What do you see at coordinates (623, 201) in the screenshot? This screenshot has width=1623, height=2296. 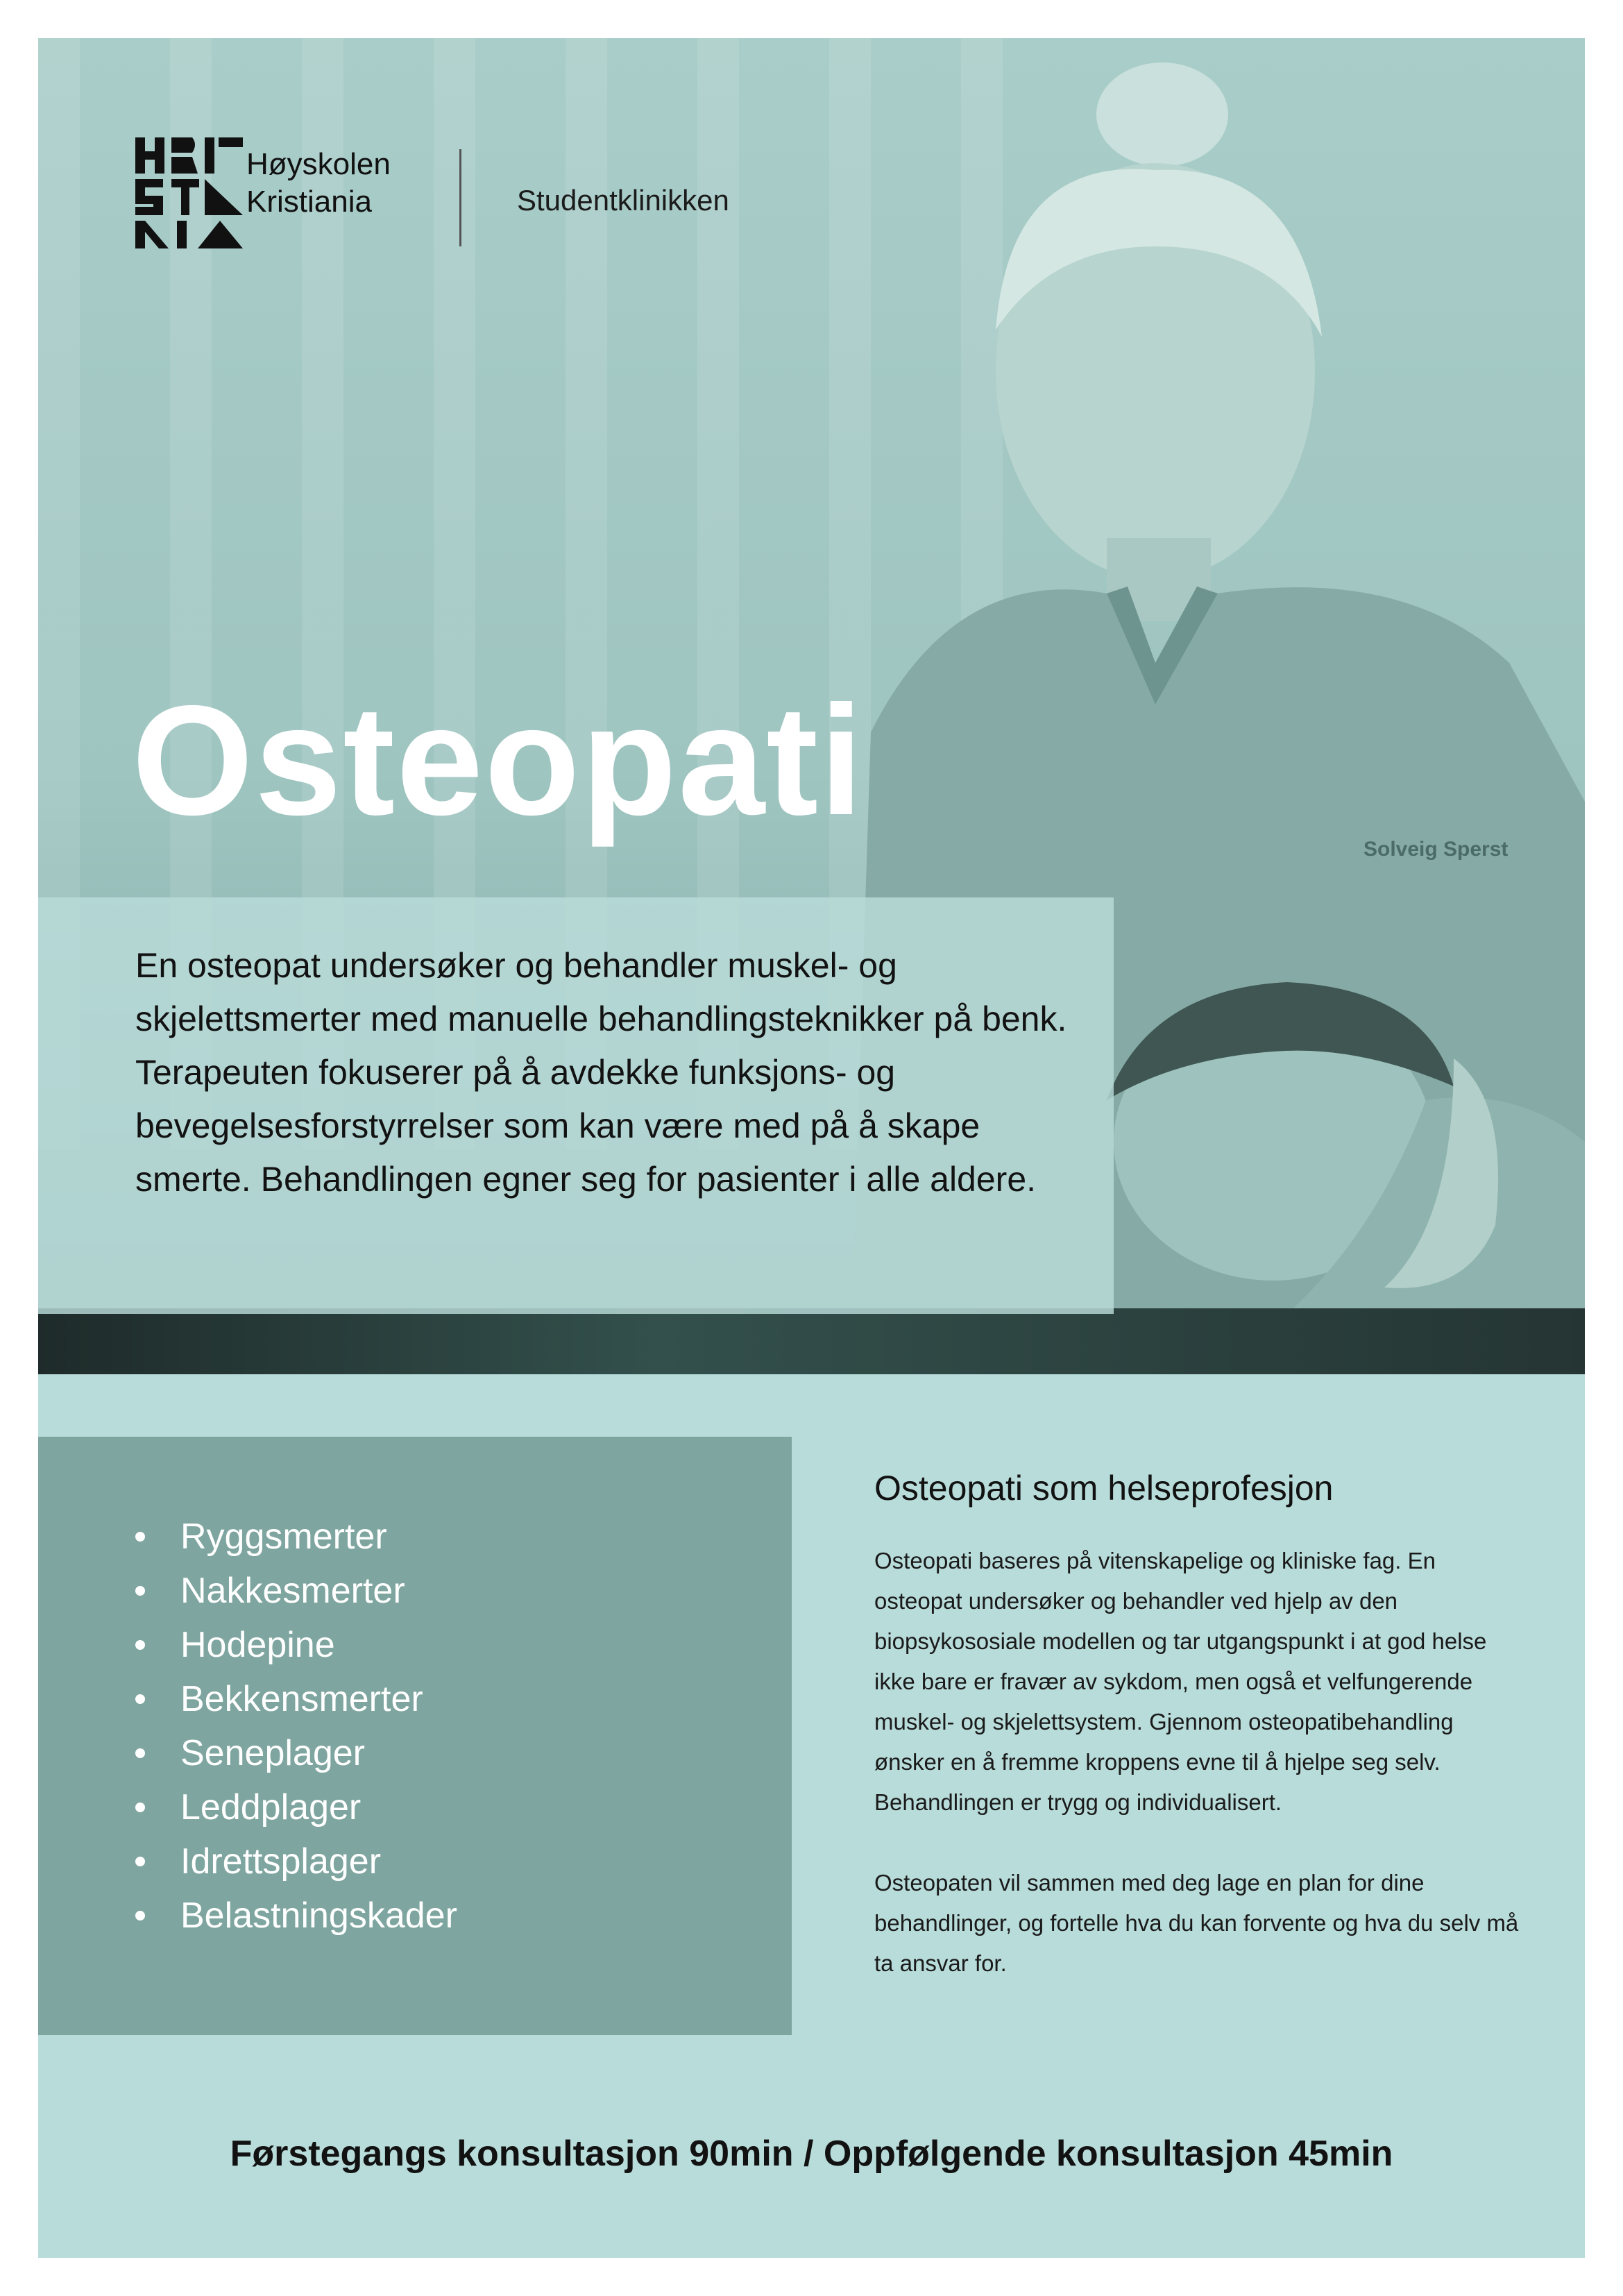 I see `clinic-name: Studentklinikken` at bounding box center [623, 201].